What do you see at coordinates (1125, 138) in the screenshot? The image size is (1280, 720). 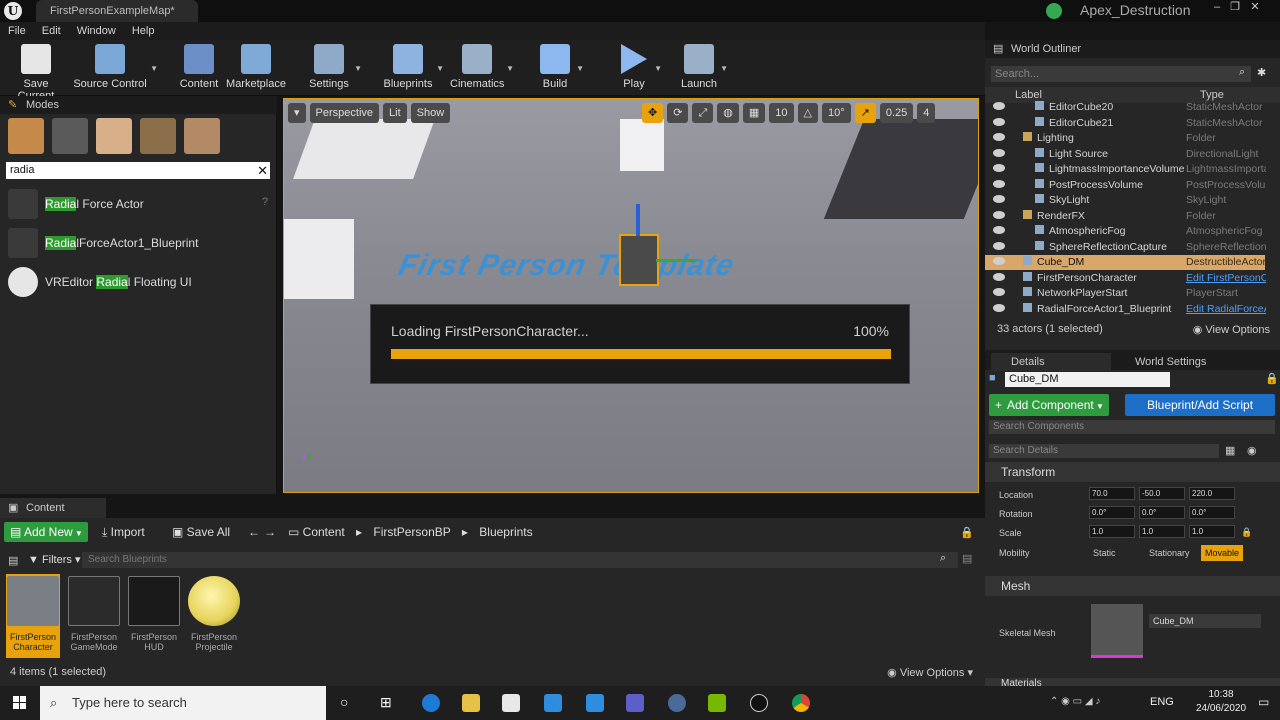 I see `outliner-row: Lighting Folder` at bounding box center [1125, 138].